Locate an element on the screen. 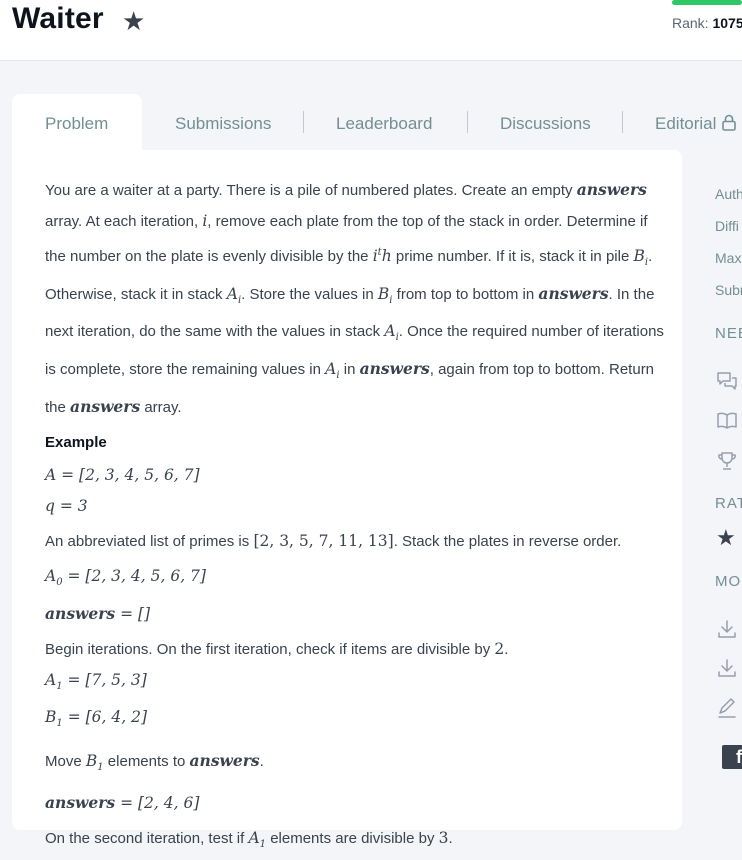 The width and height of the screenshot is (742, 860). tab-editorial-label: Editorial is located at coordinates (686, 123).